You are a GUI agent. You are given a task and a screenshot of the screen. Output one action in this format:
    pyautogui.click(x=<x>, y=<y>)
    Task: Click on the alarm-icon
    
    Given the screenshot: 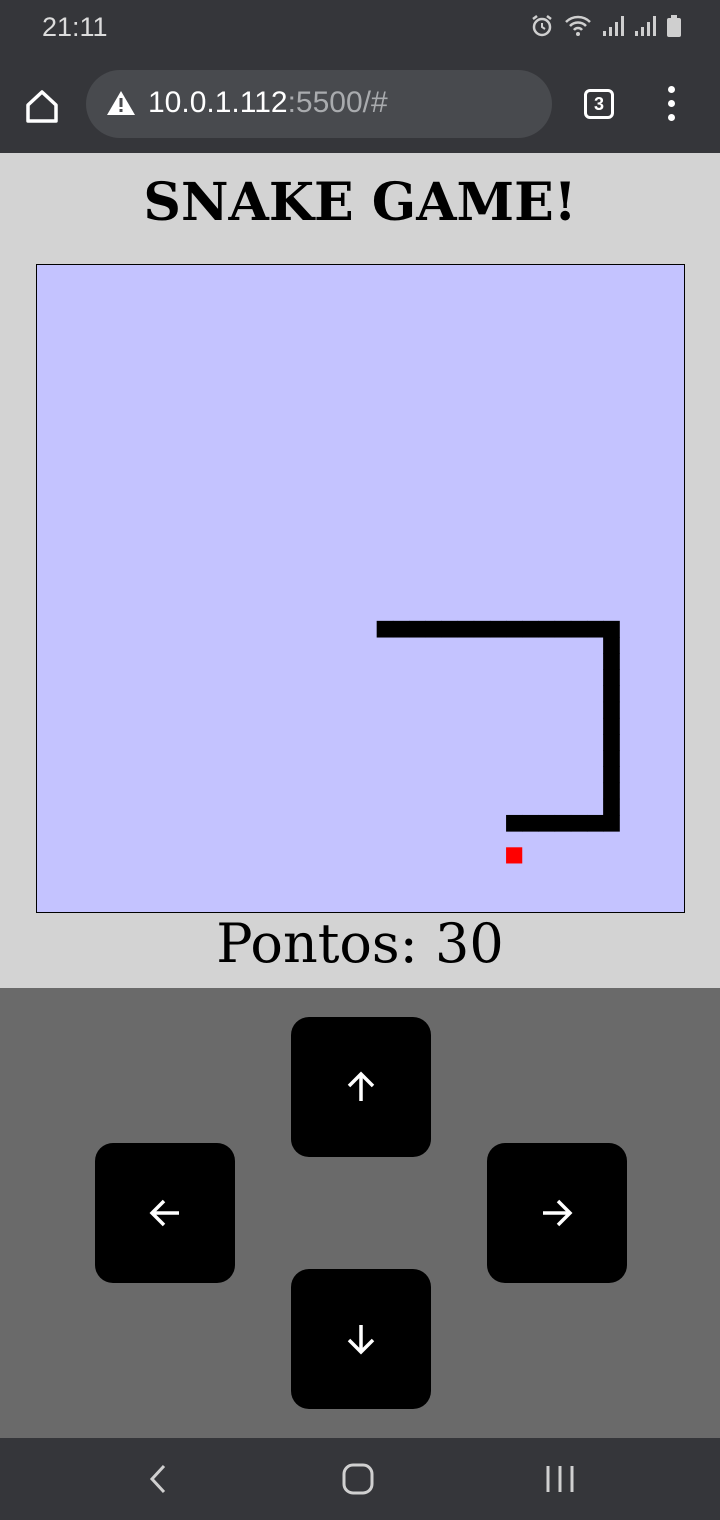 What is the action you would take?
    pyautogui.click(x=542, y=26)
    